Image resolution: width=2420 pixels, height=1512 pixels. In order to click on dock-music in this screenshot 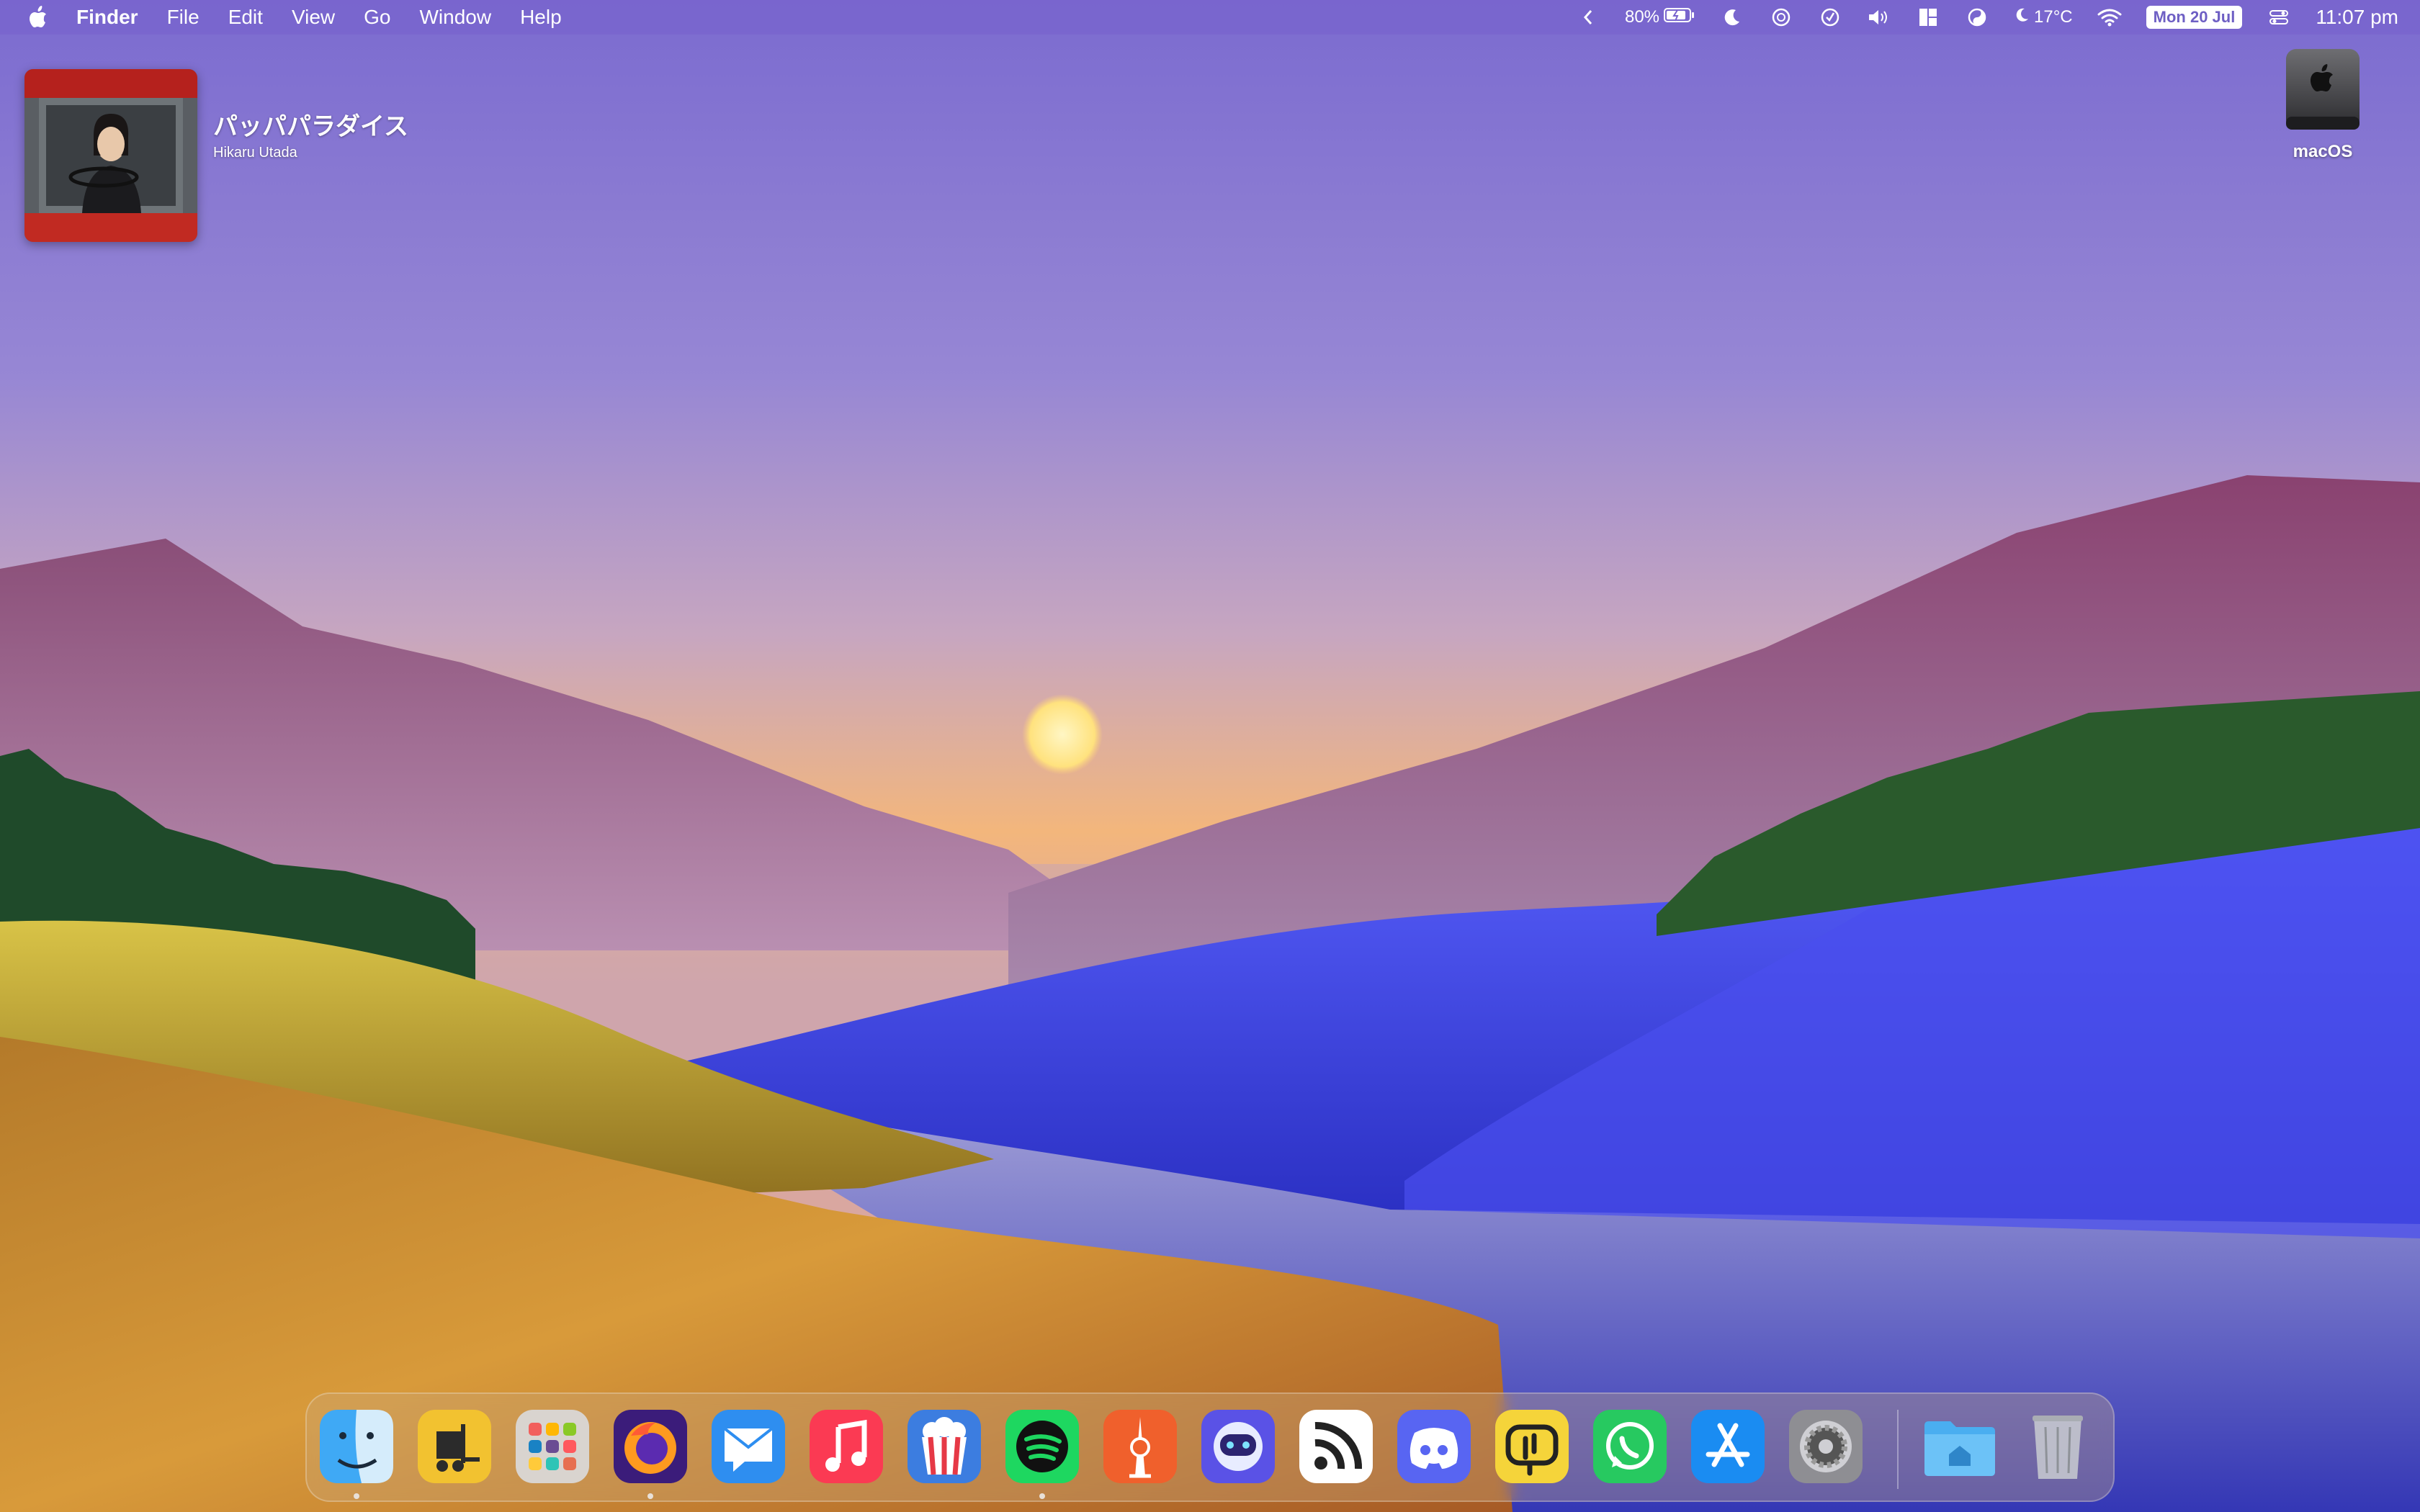, I will do `click(846, 1446)`.